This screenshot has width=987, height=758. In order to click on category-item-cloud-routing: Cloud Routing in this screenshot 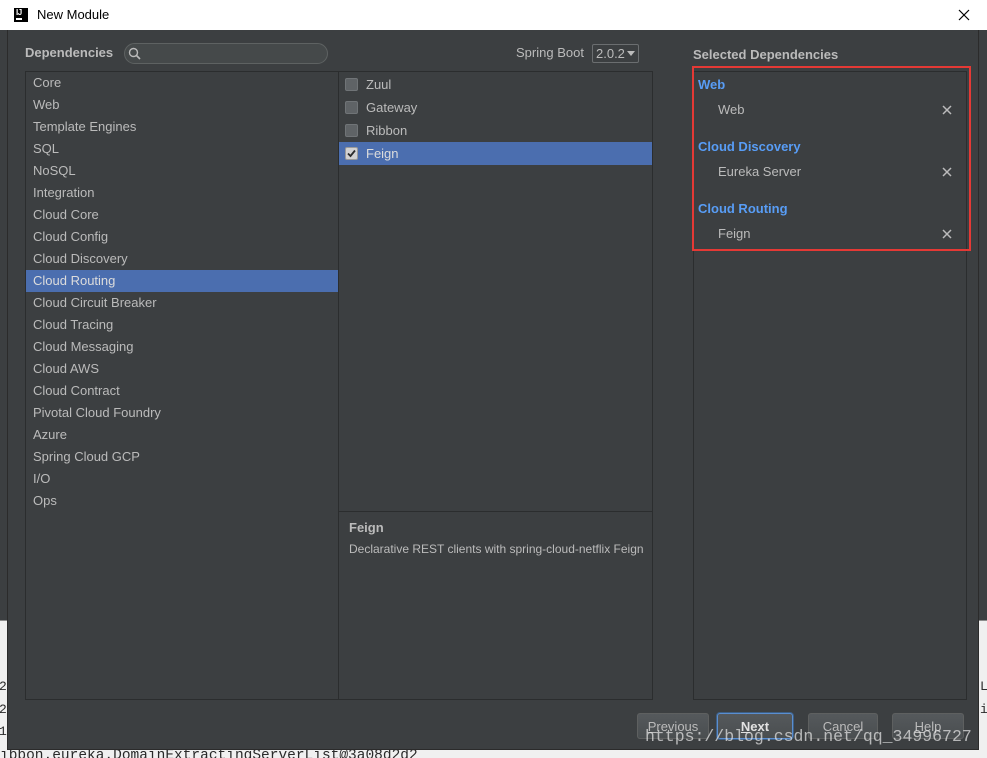, I will do `click(182, 281)`.